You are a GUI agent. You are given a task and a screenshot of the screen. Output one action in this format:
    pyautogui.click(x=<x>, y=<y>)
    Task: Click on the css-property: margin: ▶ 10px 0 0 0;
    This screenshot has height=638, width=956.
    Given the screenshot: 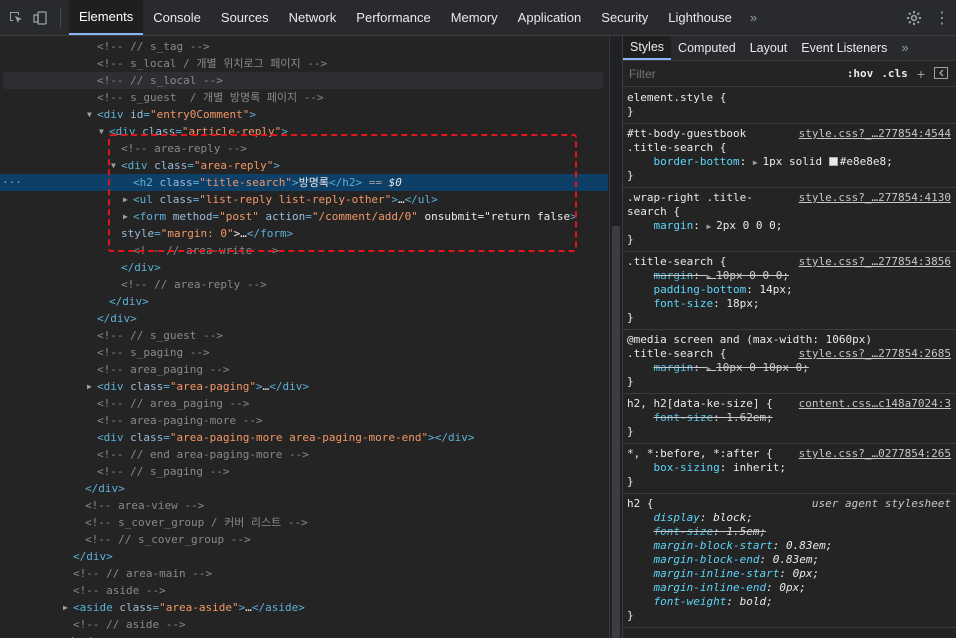 What is the action you would take?
    pyautogui.click(x=708, y=276)
    